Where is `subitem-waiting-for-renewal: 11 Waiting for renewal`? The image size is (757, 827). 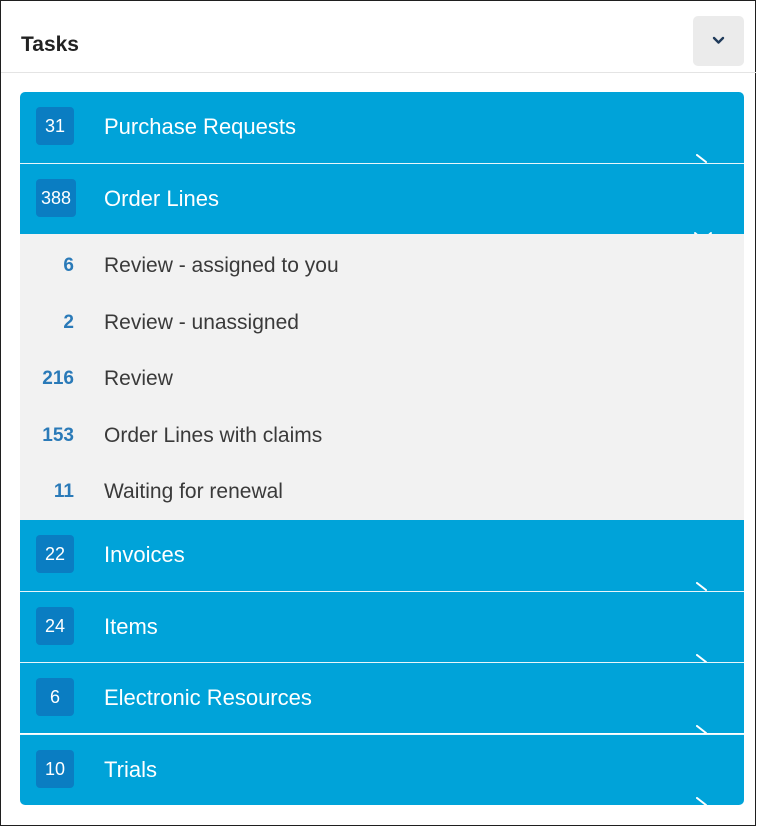
subitem-waiting-for-renewal: 11 Waiting for renewal is located at coordinates (382, 492).